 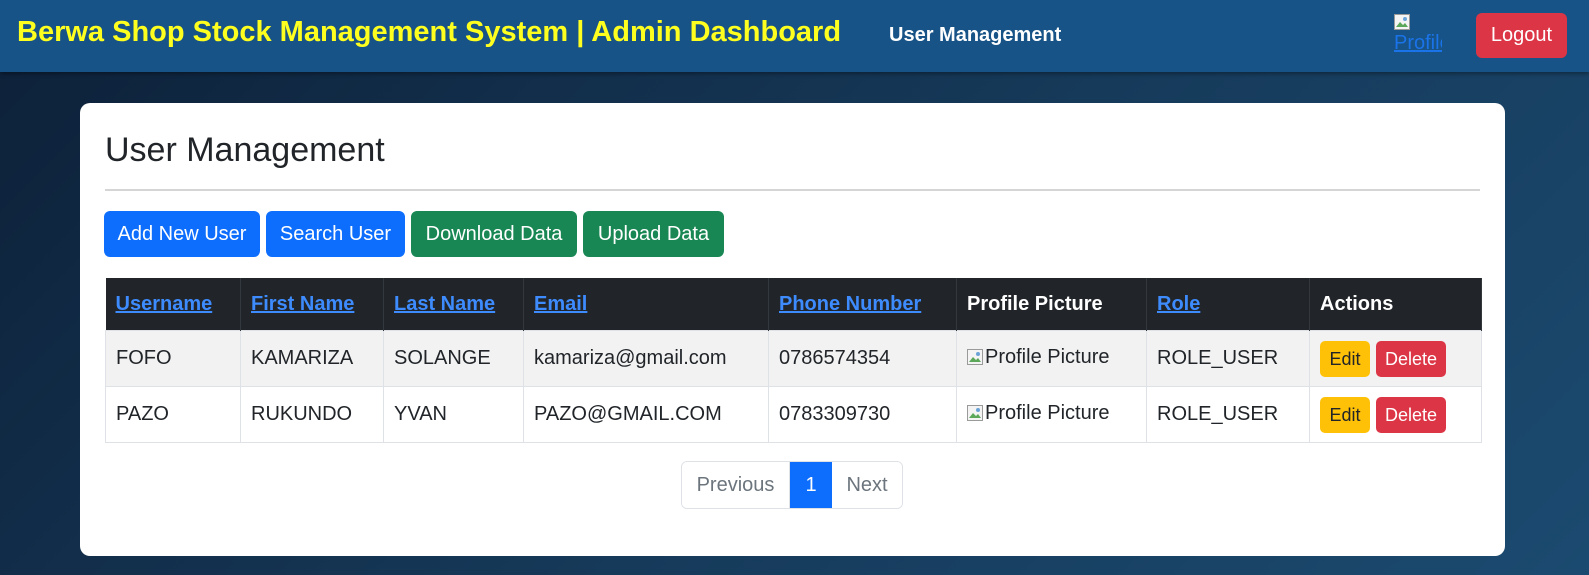 I want to click on column-header-actions: Actions, so click(x=1395, y=304).